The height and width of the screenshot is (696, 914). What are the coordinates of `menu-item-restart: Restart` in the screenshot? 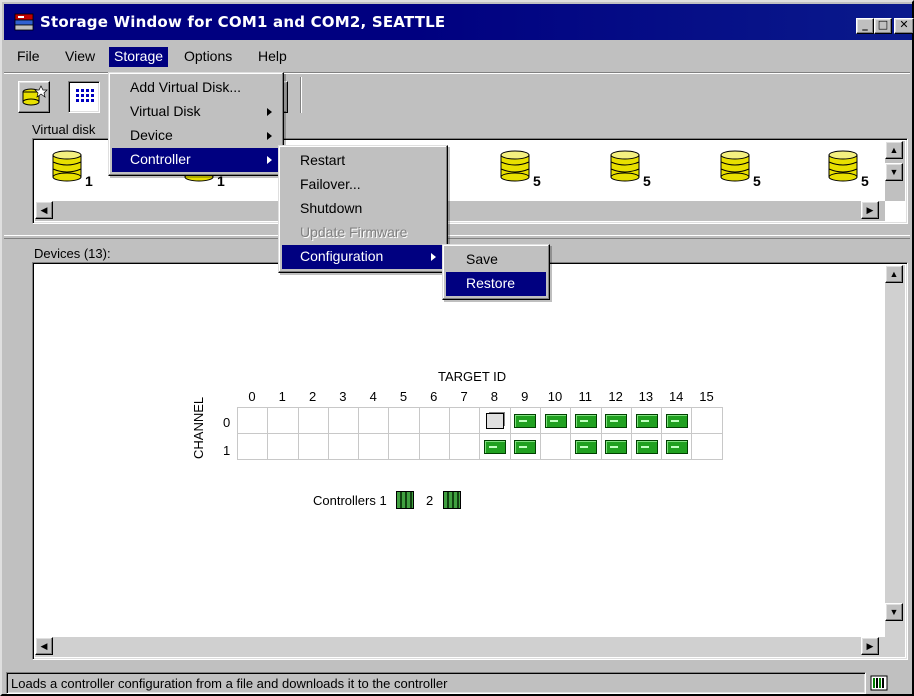 It's located at (363, 161).